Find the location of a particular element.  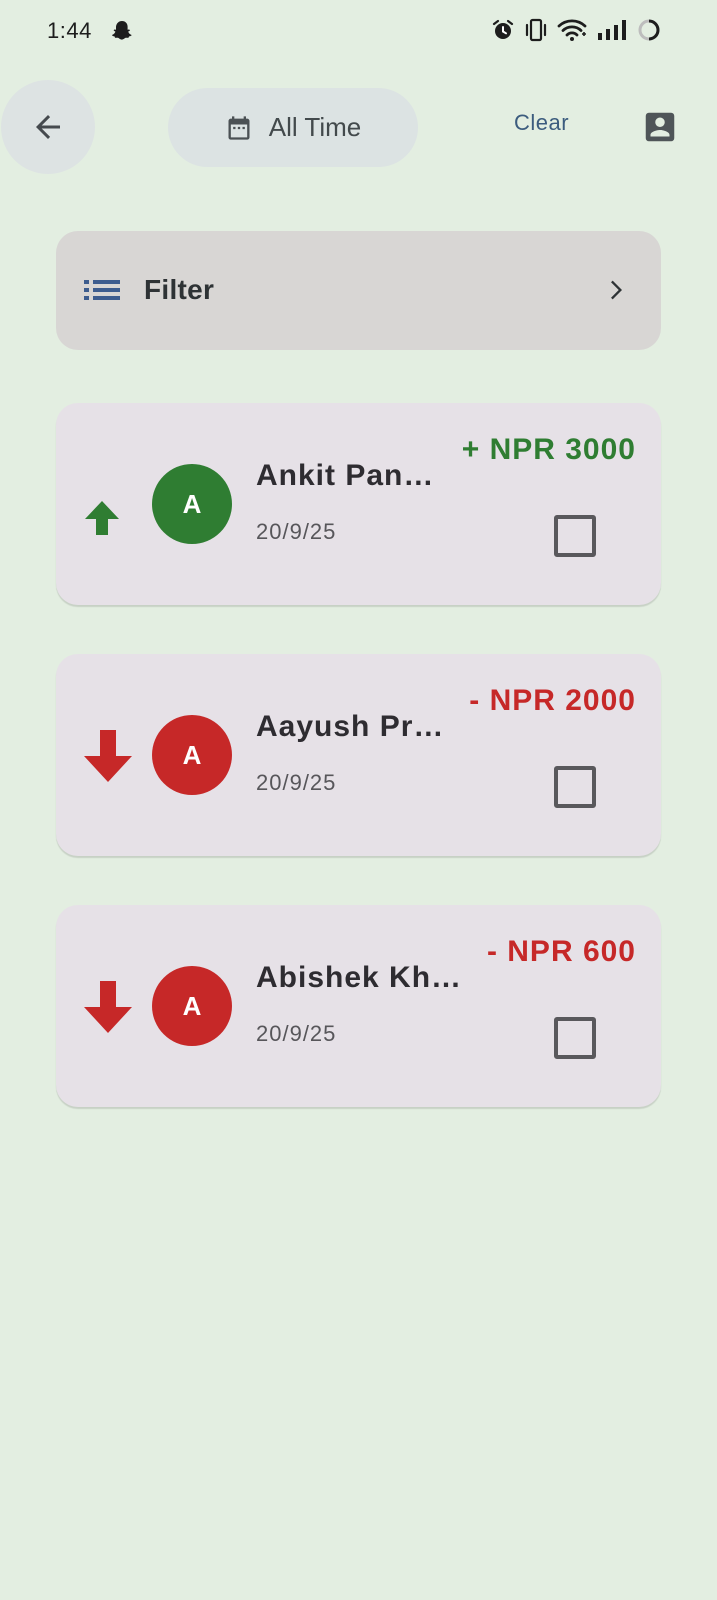

wifi-icon is located at coordinates (572, 30).